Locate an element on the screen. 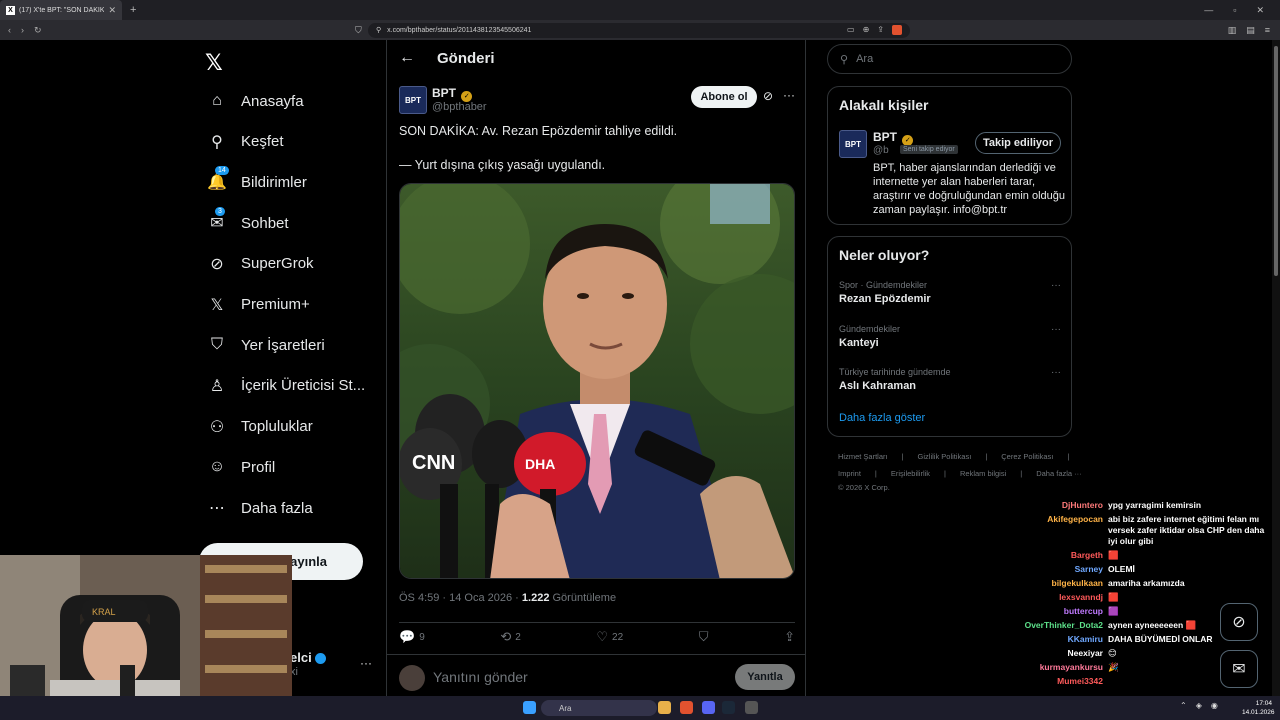  chat-username: KKamiru is located at coordinates (1085, 639).